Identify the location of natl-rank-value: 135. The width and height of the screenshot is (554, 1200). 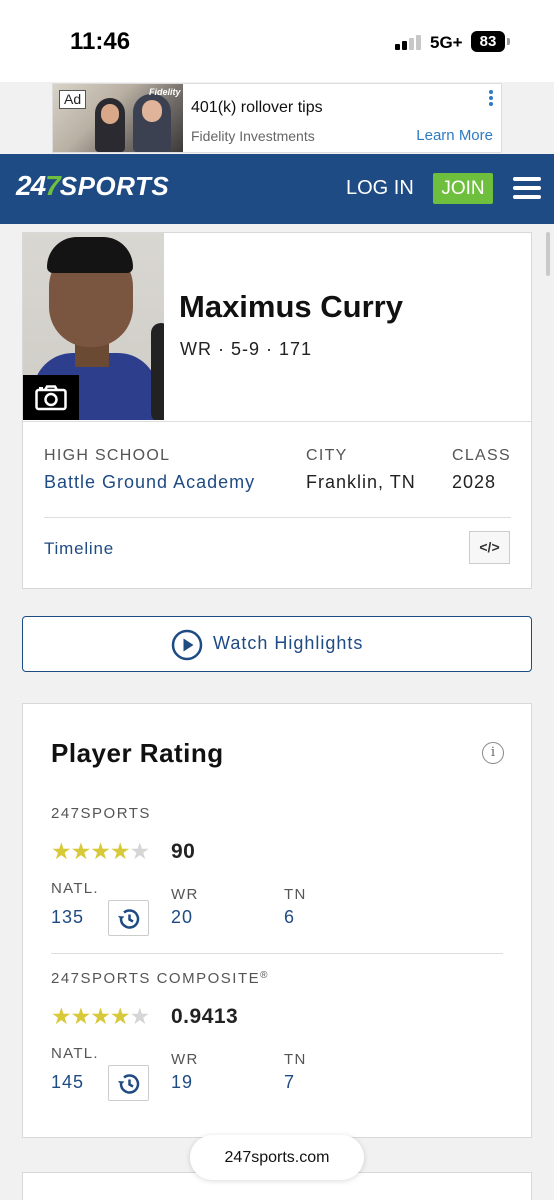
(67, 917).